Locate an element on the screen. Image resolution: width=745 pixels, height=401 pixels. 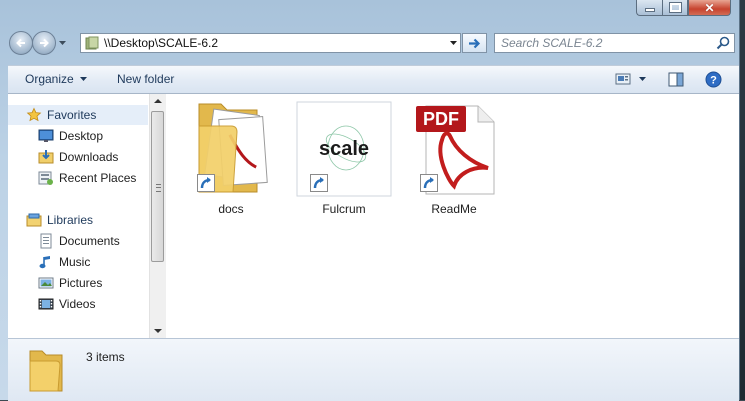
view-options-icon is located at coordinates (623, 79).